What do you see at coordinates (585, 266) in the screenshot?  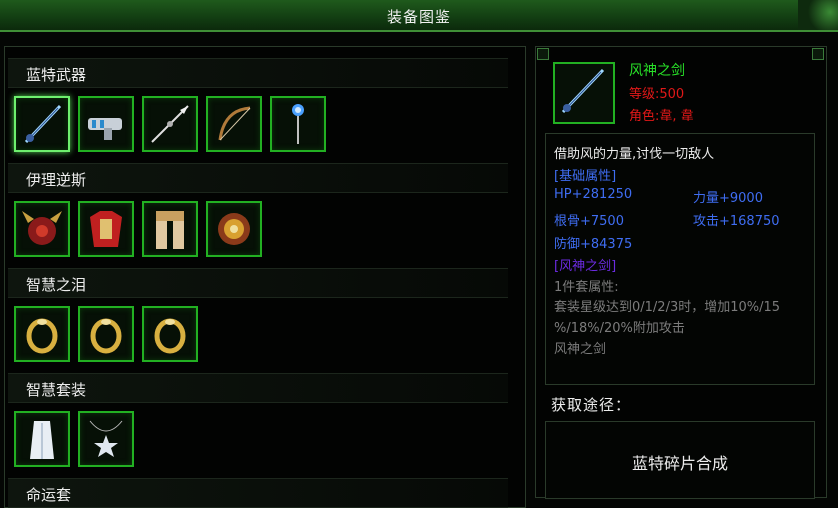 I see `set-header: [风神之剑]` at bounding box center [585, 266].